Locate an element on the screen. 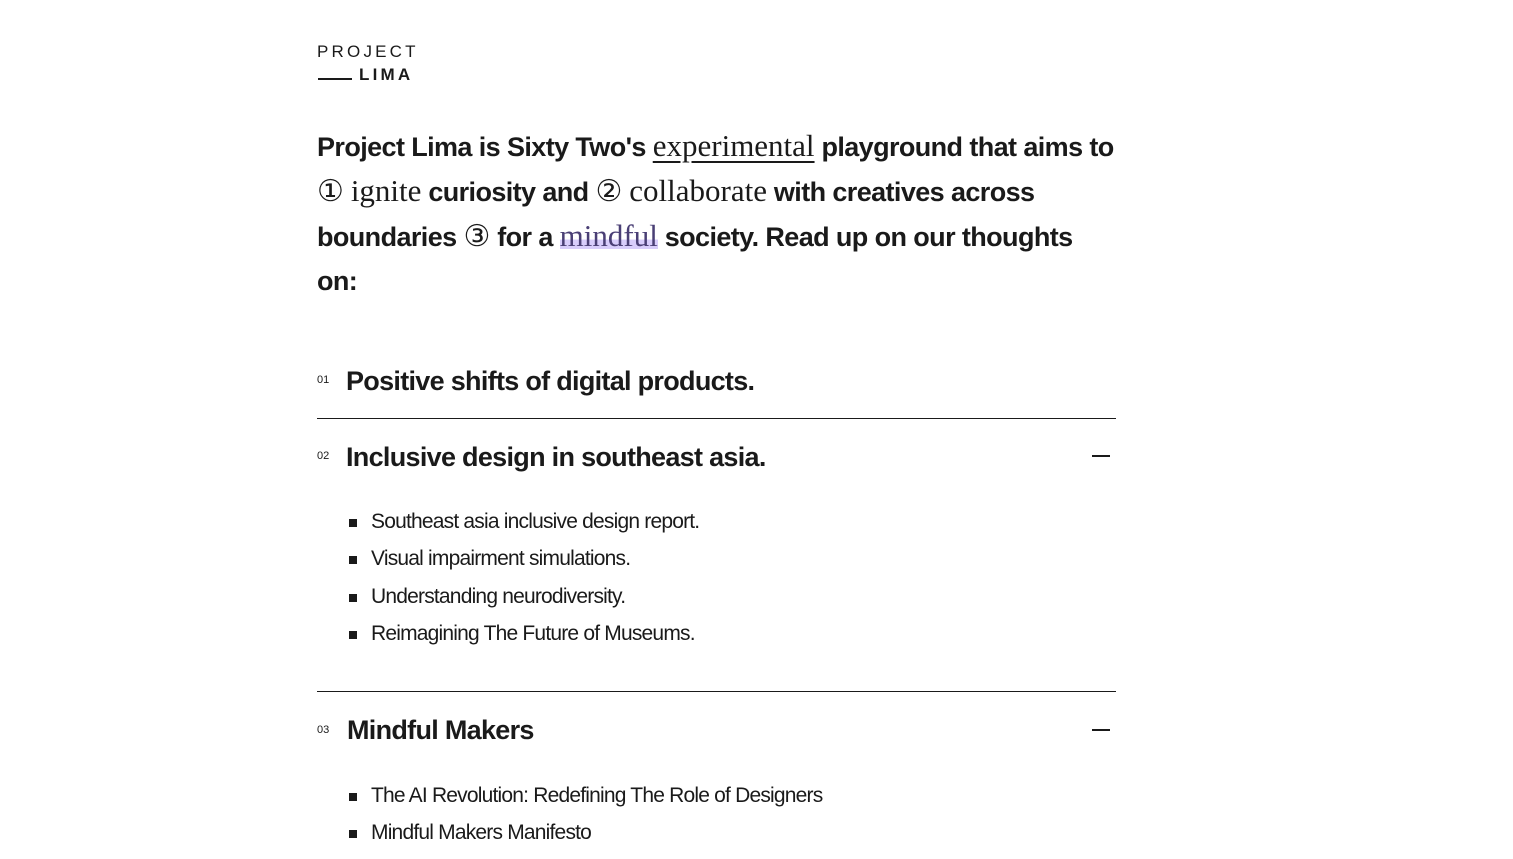 The width and height of the screenshot is (1513, 859). section-number: 01 is located at coordinates (323, 380).